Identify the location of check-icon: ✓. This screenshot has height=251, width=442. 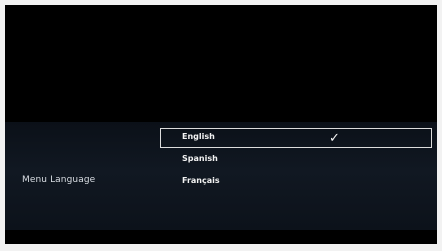
(334, 138).